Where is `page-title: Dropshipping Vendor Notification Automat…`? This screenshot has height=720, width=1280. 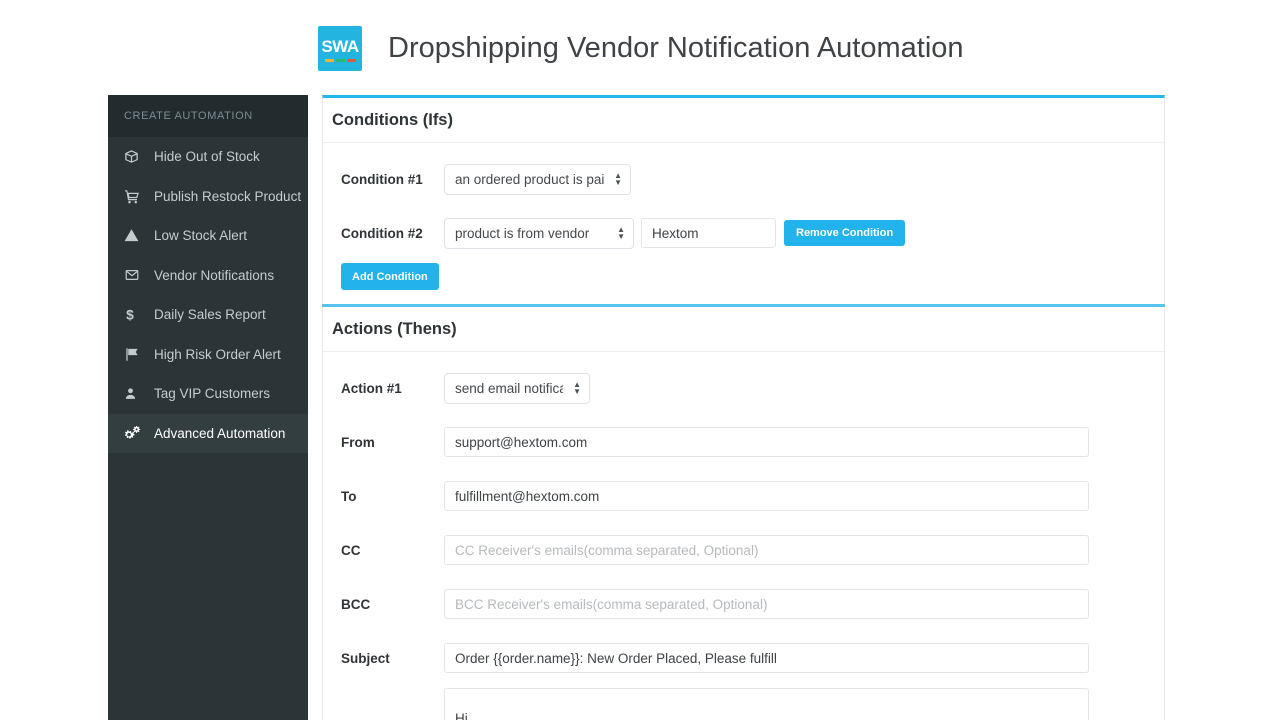
page-title: Dropshipping Vendor Notification Automat… is located at coordinates (676, 48).